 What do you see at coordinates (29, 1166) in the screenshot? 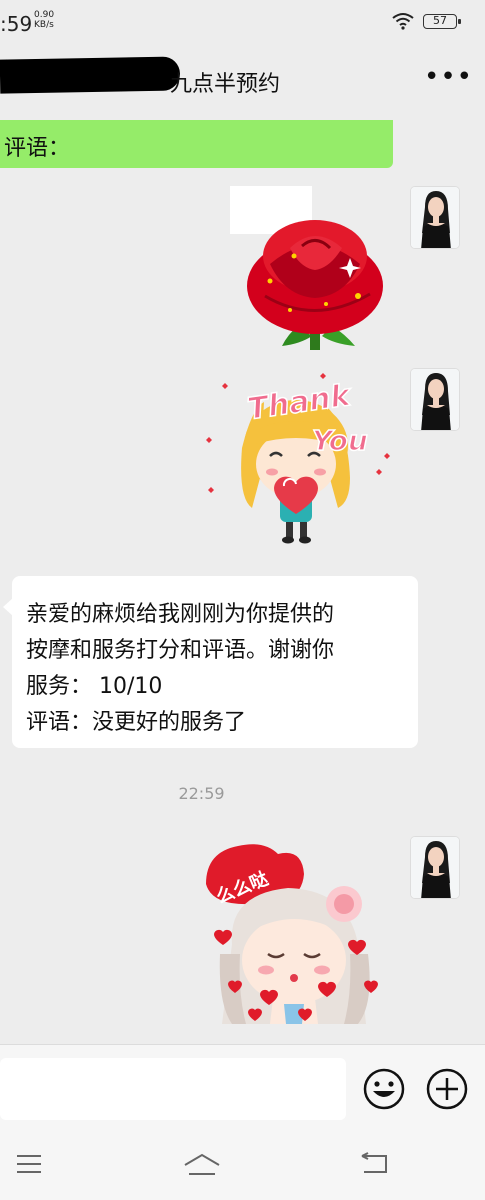
I see `menu-icon` at bounding box center [29, 1166].